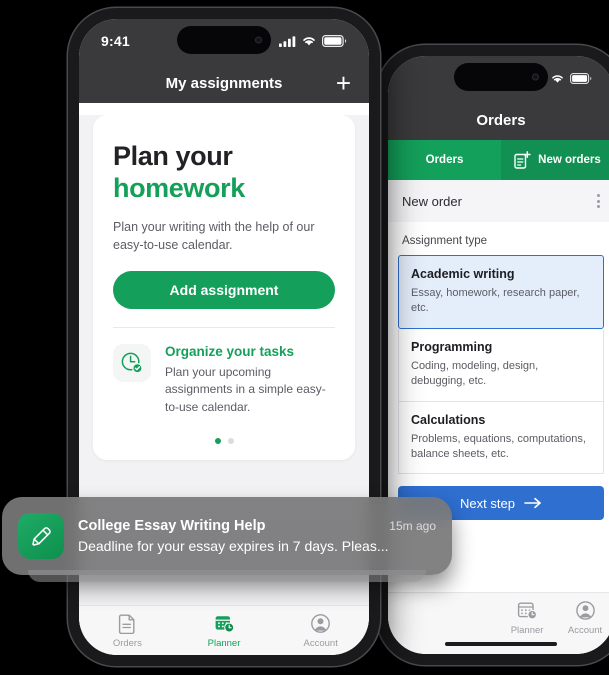 The height and width of the screenshot is (675, 609). What do you see at coordinates (179, 187) in the screenshot?
I see `hero-title-line2: homework` at bounding box center [179, 187].